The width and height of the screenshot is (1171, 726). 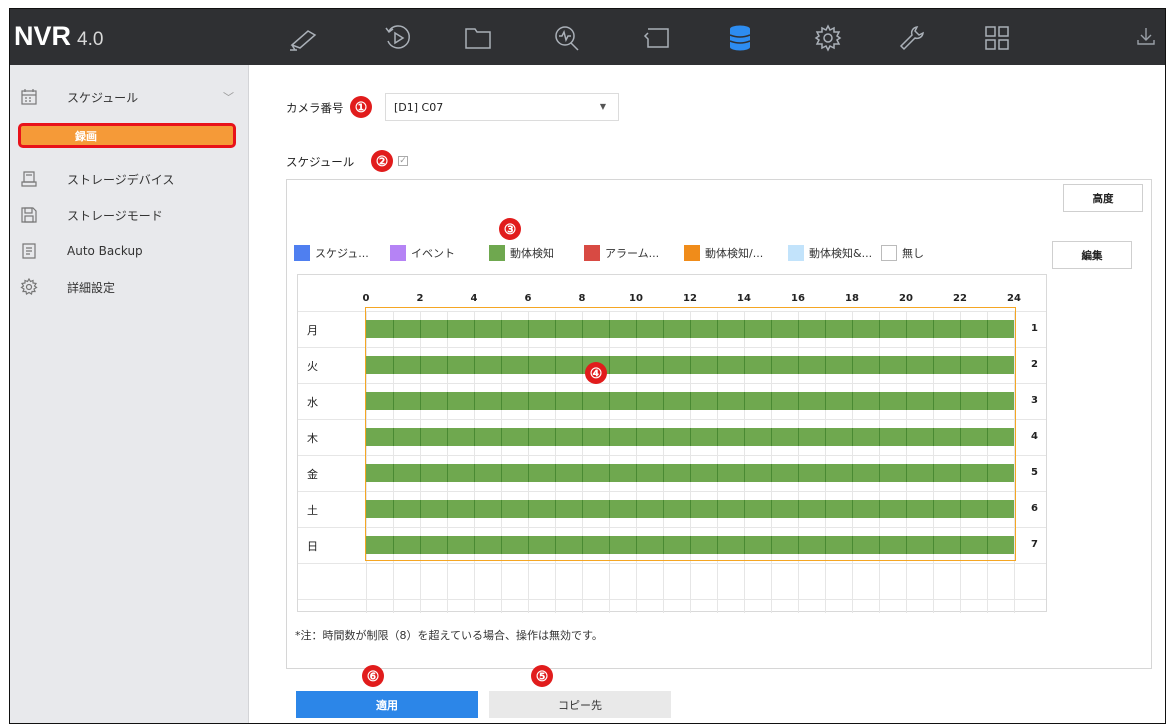 I want to click on hour-label: 24, so click(x=1014, y=298).